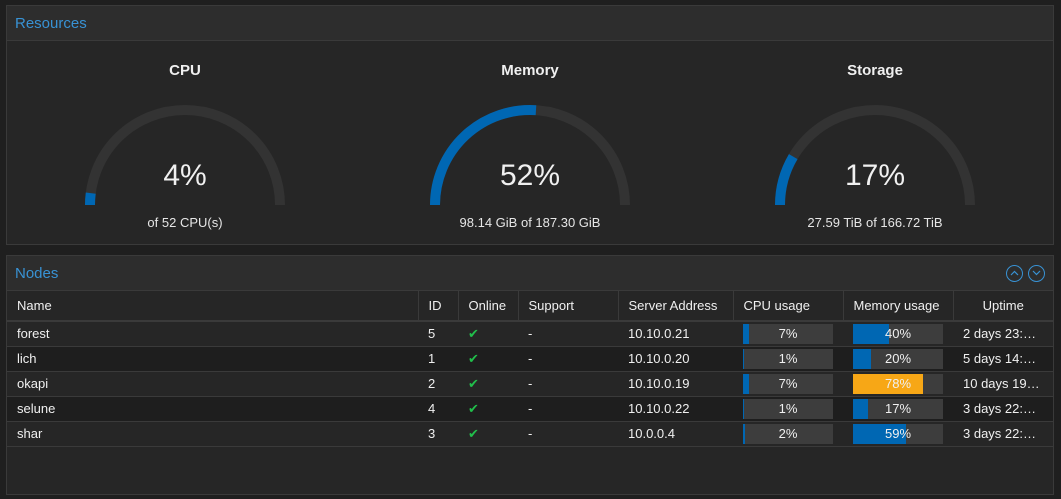  I want to click on chevron-up-circle-icon, so click(1014, 273).